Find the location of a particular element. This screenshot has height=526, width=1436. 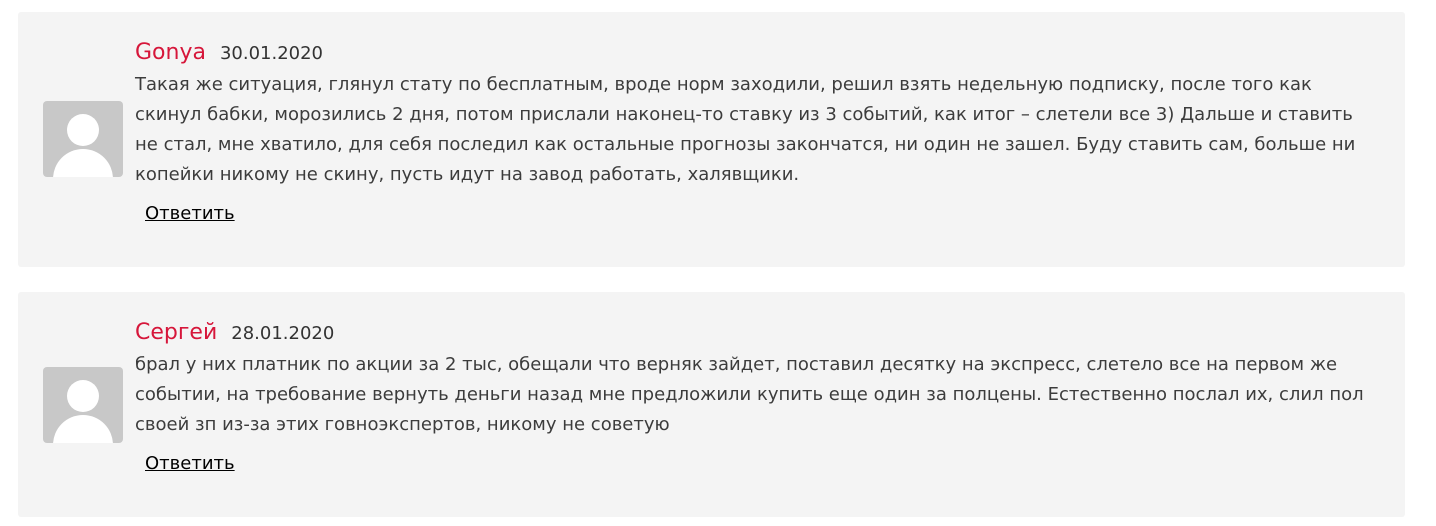

comment-author: Сергей is located at coordinates (176, 332).